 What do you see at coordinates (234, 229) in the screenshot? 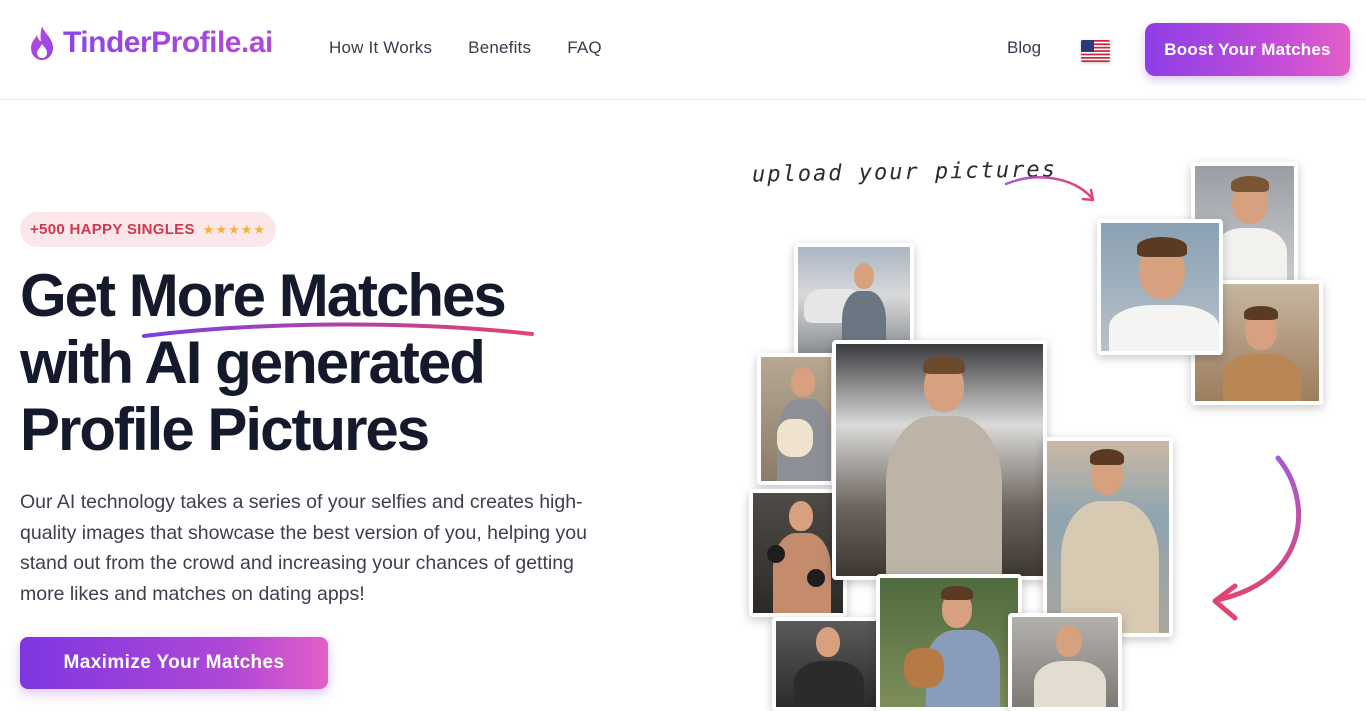
I see `rating-stars: ★★★★★` at bounding box center [234, 229].